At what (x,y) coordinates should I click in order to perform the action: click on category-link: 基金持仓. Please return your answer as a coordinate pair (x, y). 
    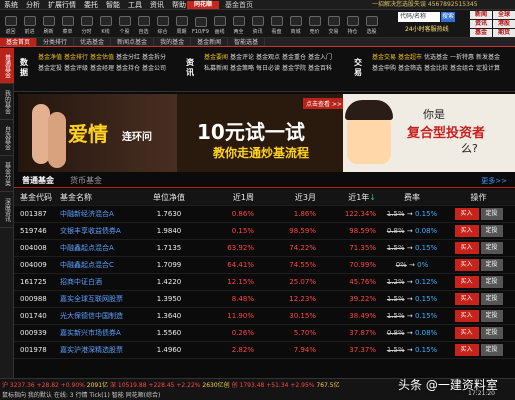
    Looking at the image, I should click on (129, 69).